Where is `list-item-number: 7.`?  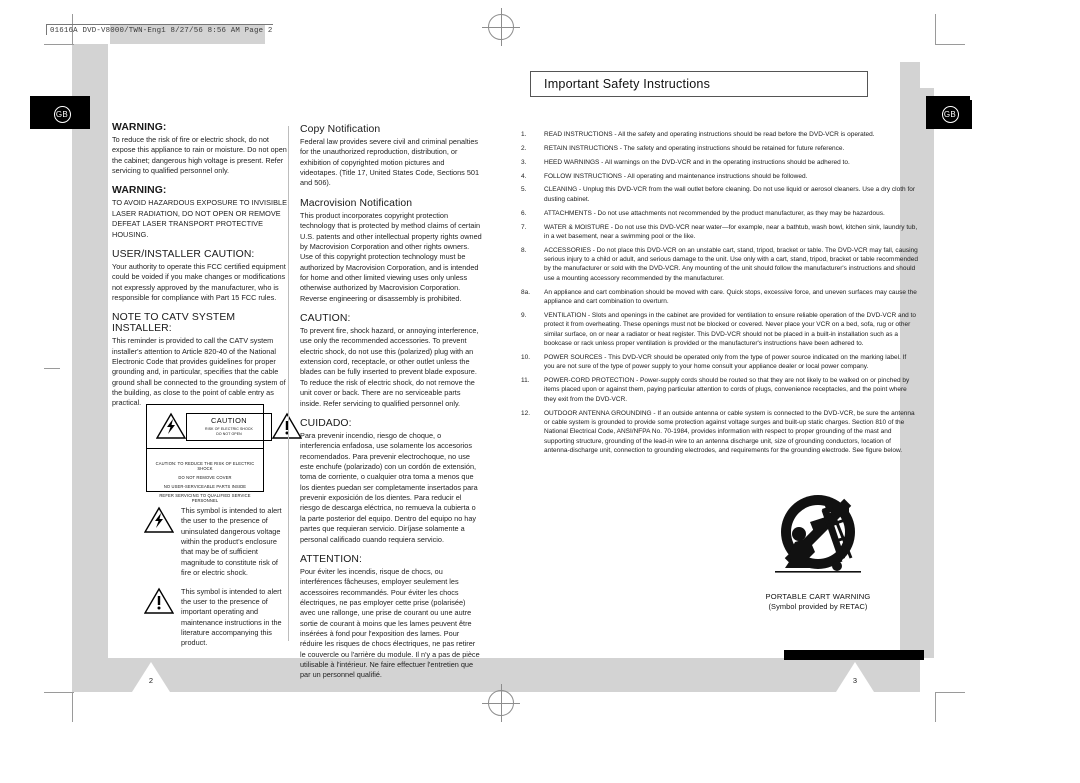 list-item-number: 7. is located at coordinates (524, 227).